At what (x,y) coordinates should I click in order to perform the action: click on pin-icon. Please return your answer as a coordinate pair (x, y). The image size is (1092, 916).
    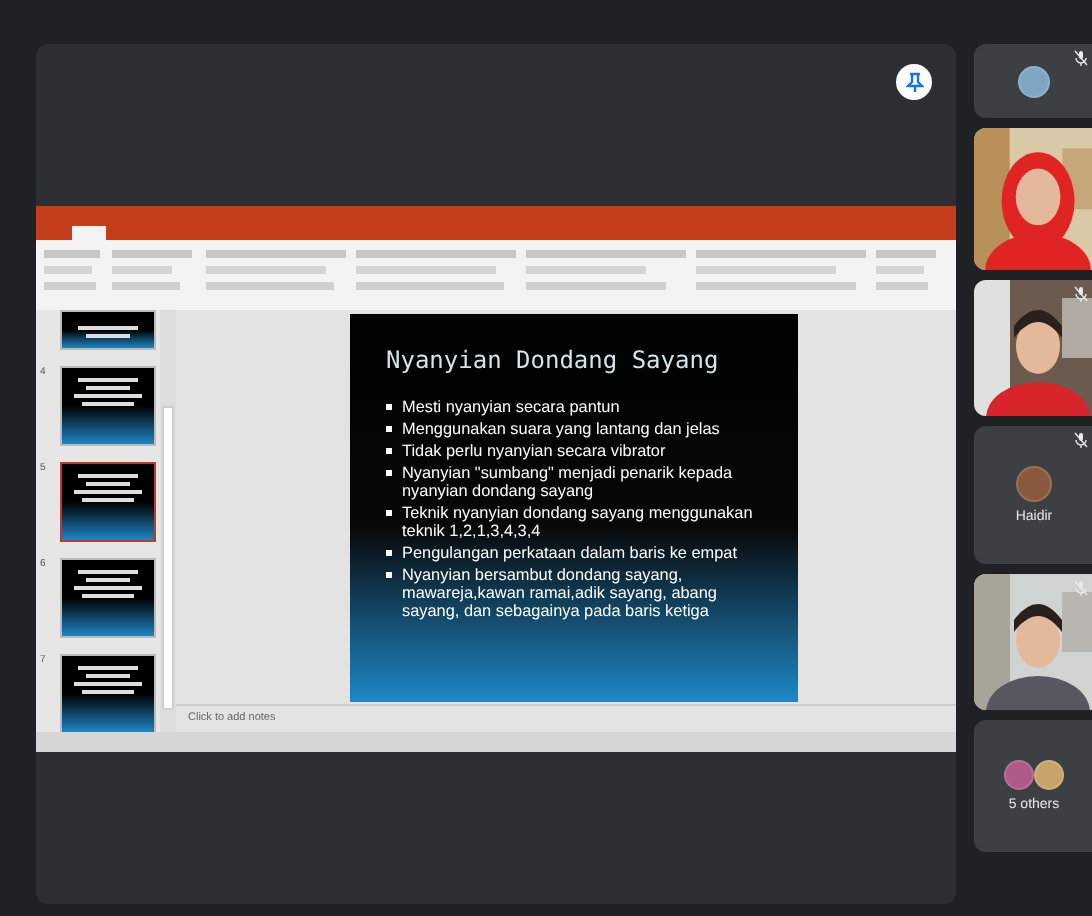
    Looking at the image, I should click on (914, 82).